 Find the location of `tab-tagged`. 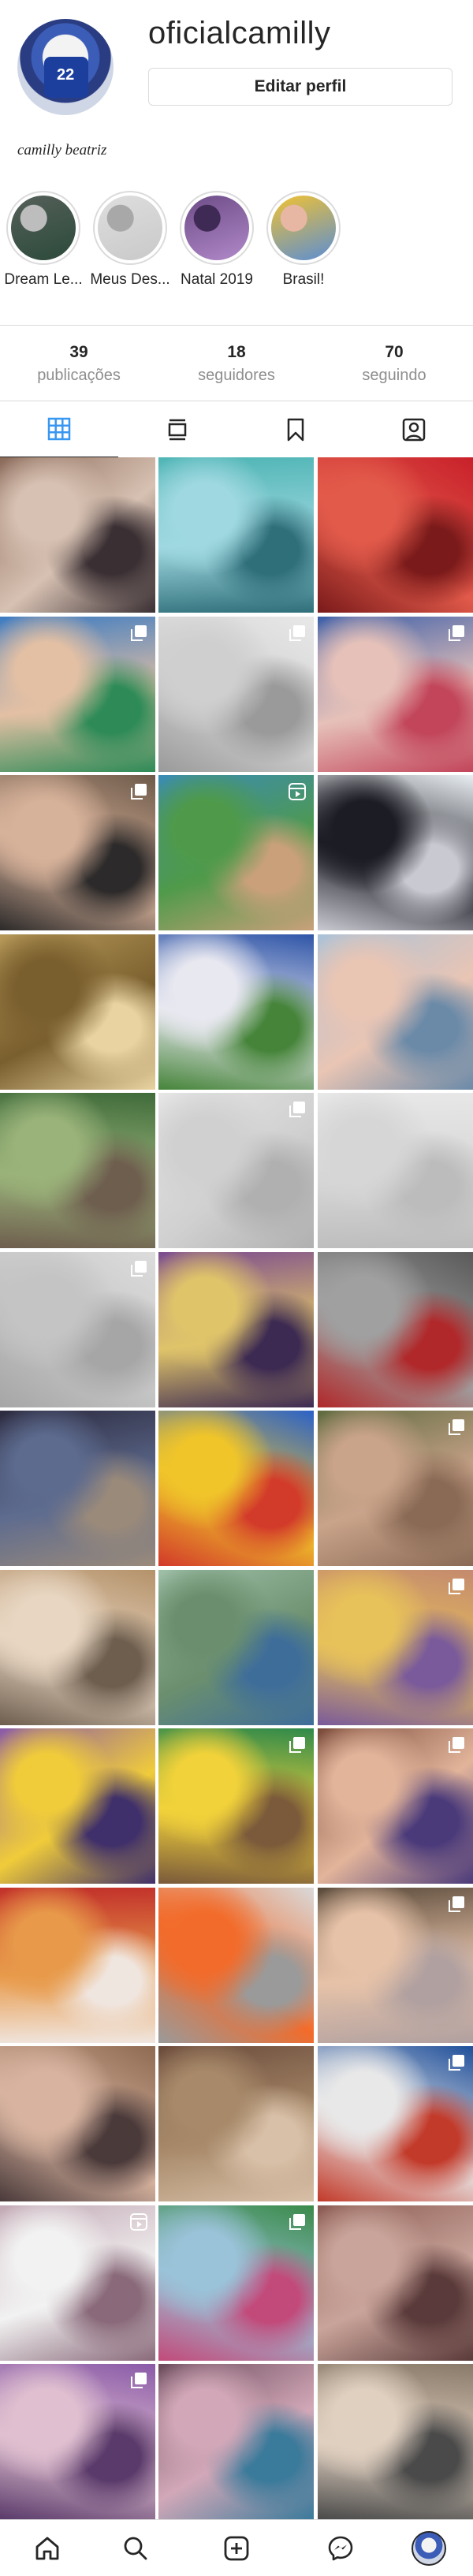

tab-tagged is located at coordinates (414, 430).